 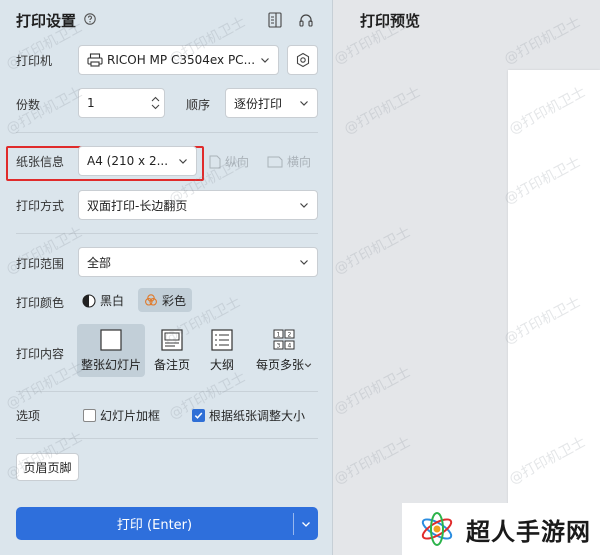 What do you see at coordinates (198, 262) in the screenshot?
I see `range-select: 全部` at bounding box center [198, 262].